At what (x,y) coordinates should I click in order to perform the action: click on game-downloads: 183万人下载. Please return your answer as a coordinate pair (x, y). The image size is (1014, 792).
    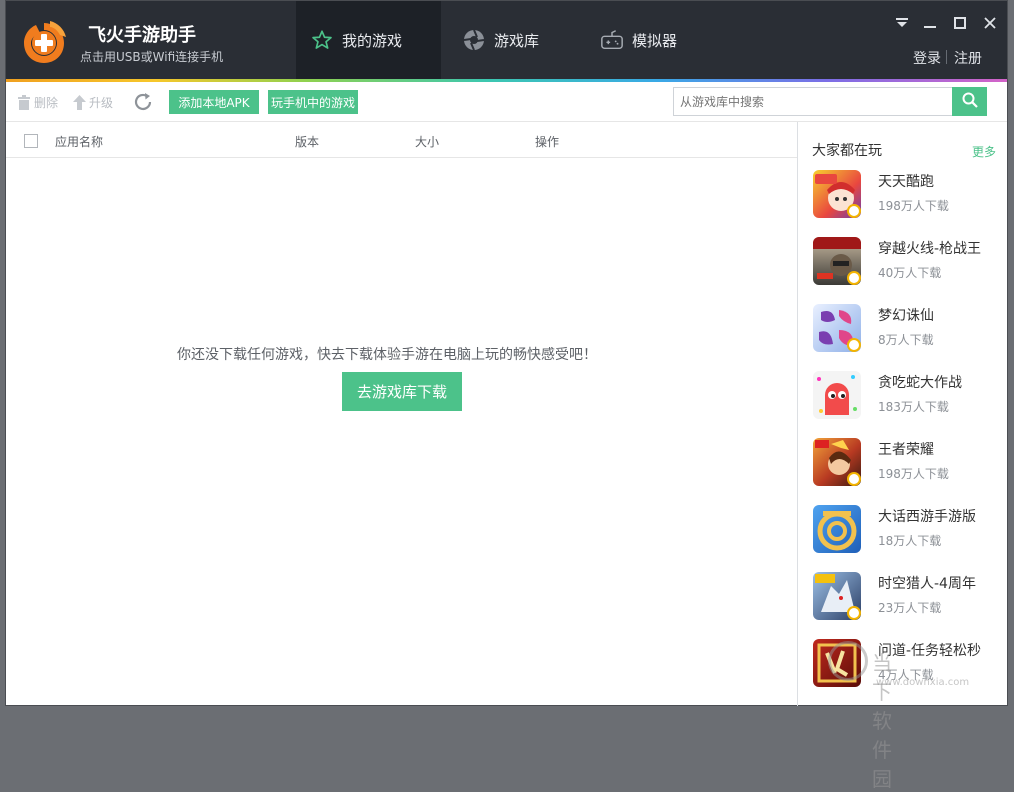
    Looking at the image, I should click on (913, 407).